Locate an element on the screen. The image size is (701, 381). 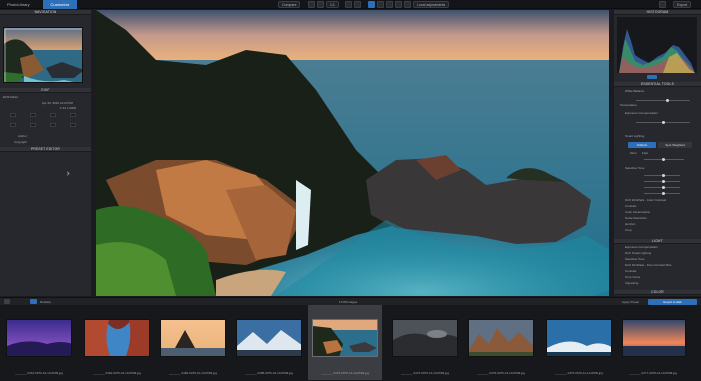
navigator-preview is located at coordinates (43, 55).